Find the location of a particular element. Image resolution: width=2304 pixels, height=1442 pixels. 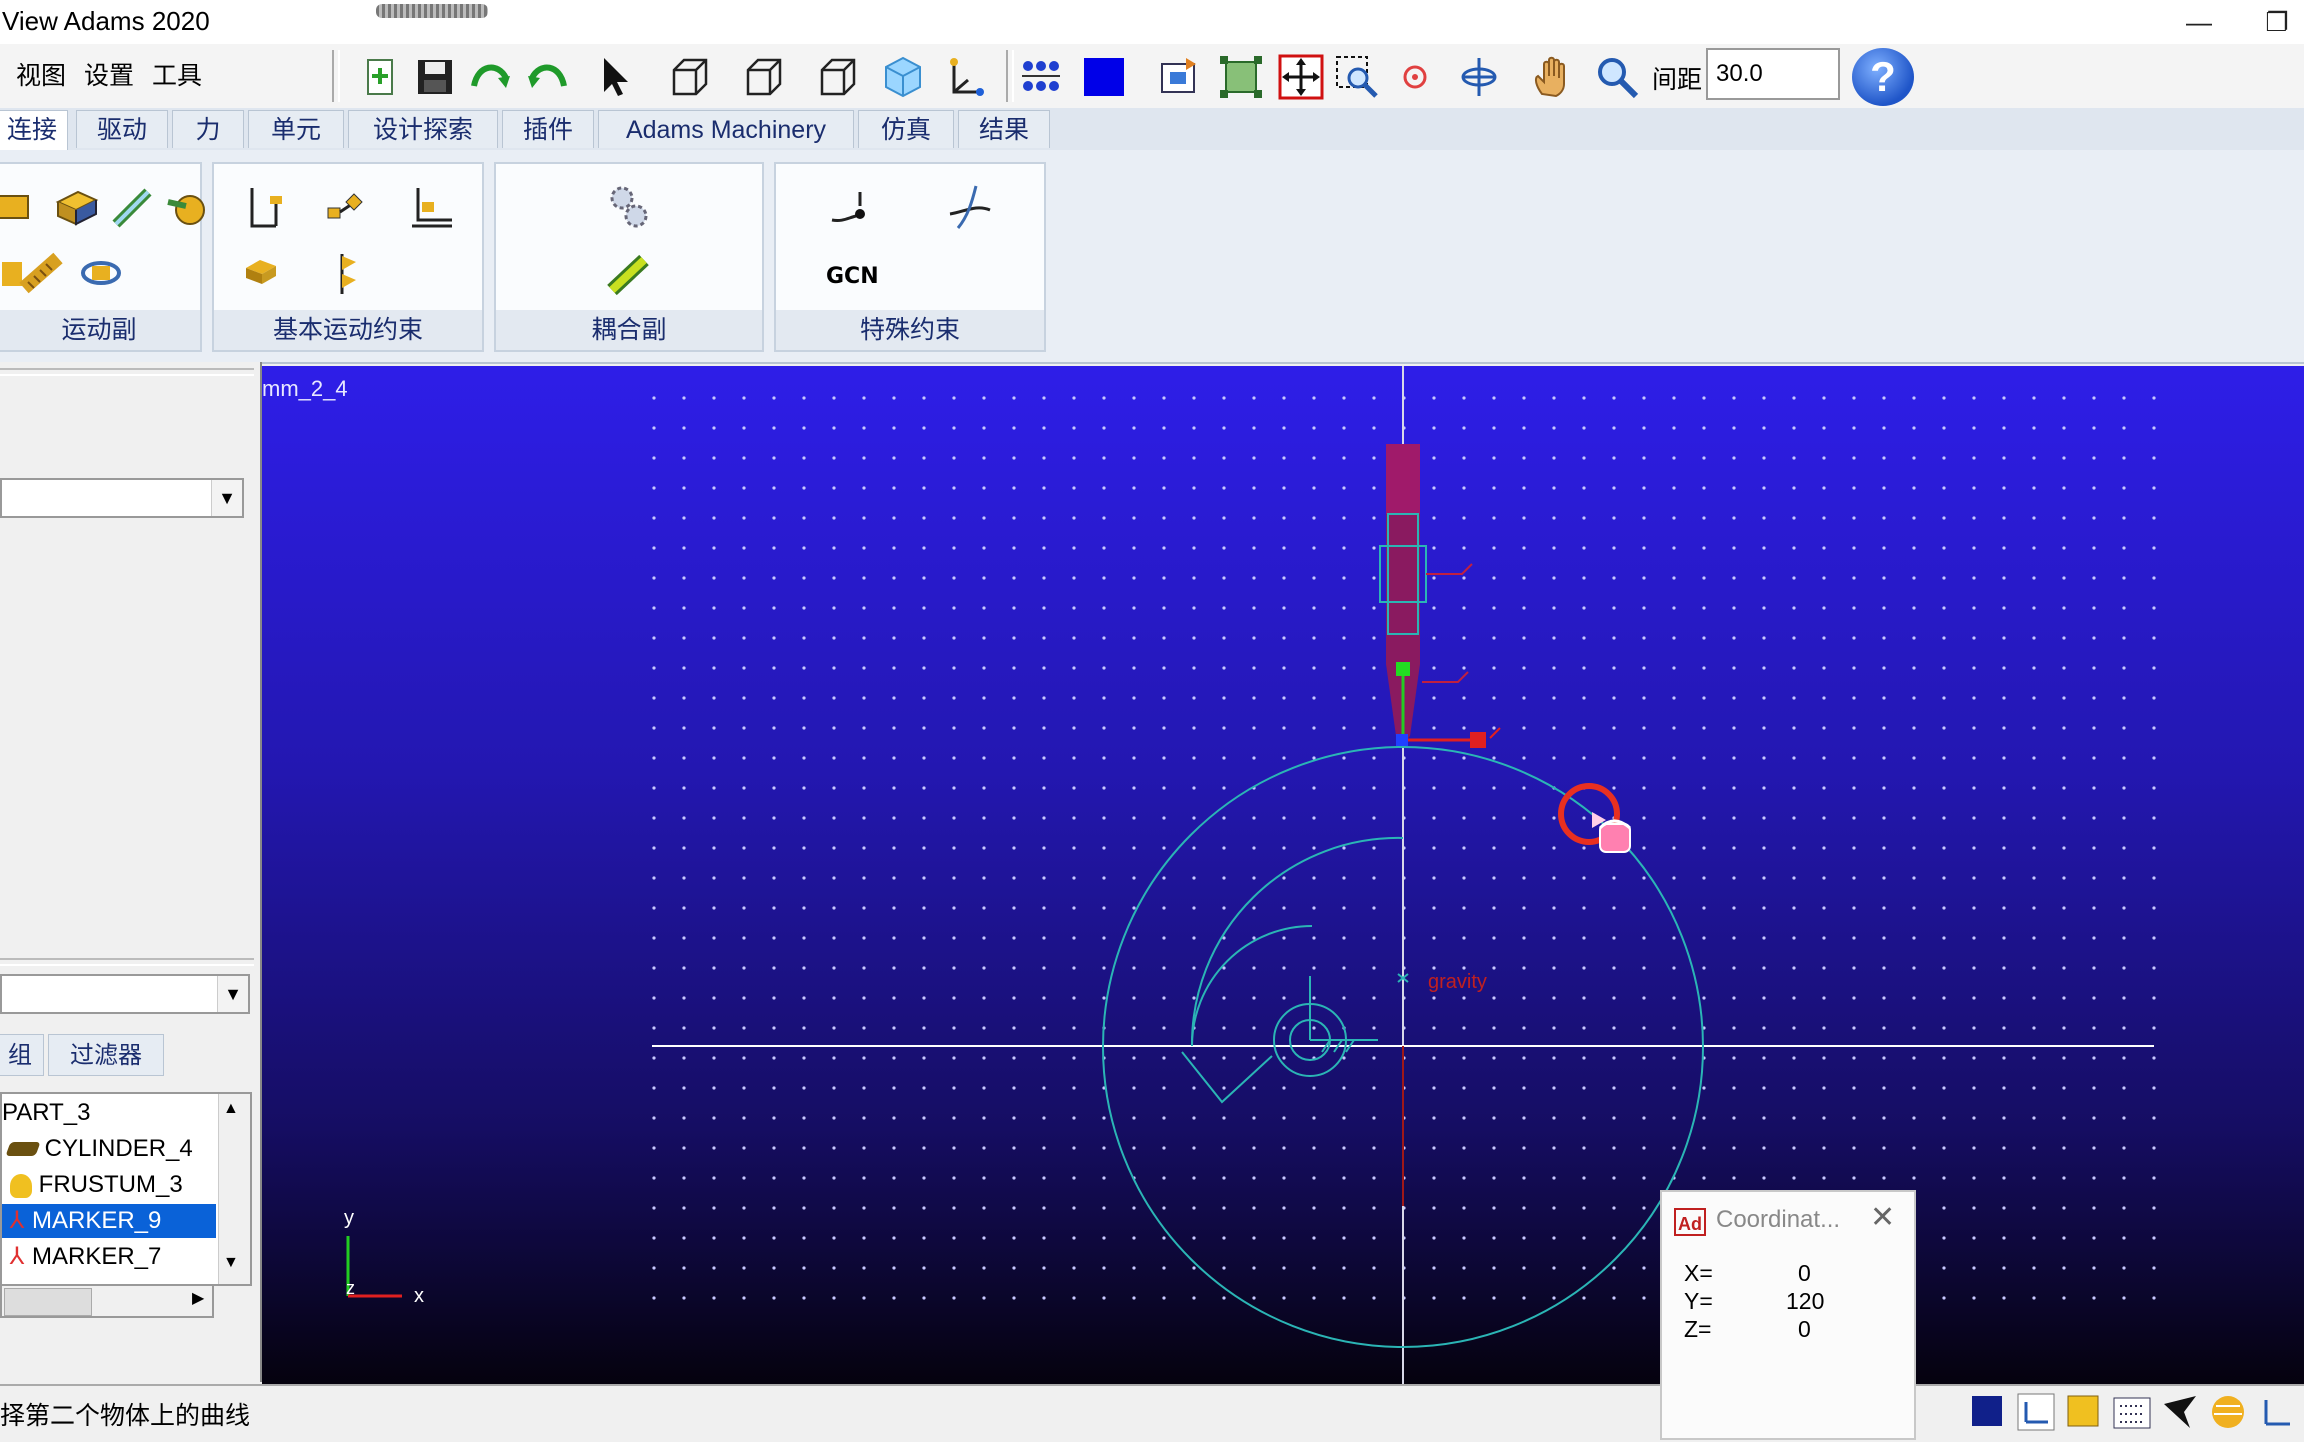

marker-y-handle is located at coordinates (1403, 669).